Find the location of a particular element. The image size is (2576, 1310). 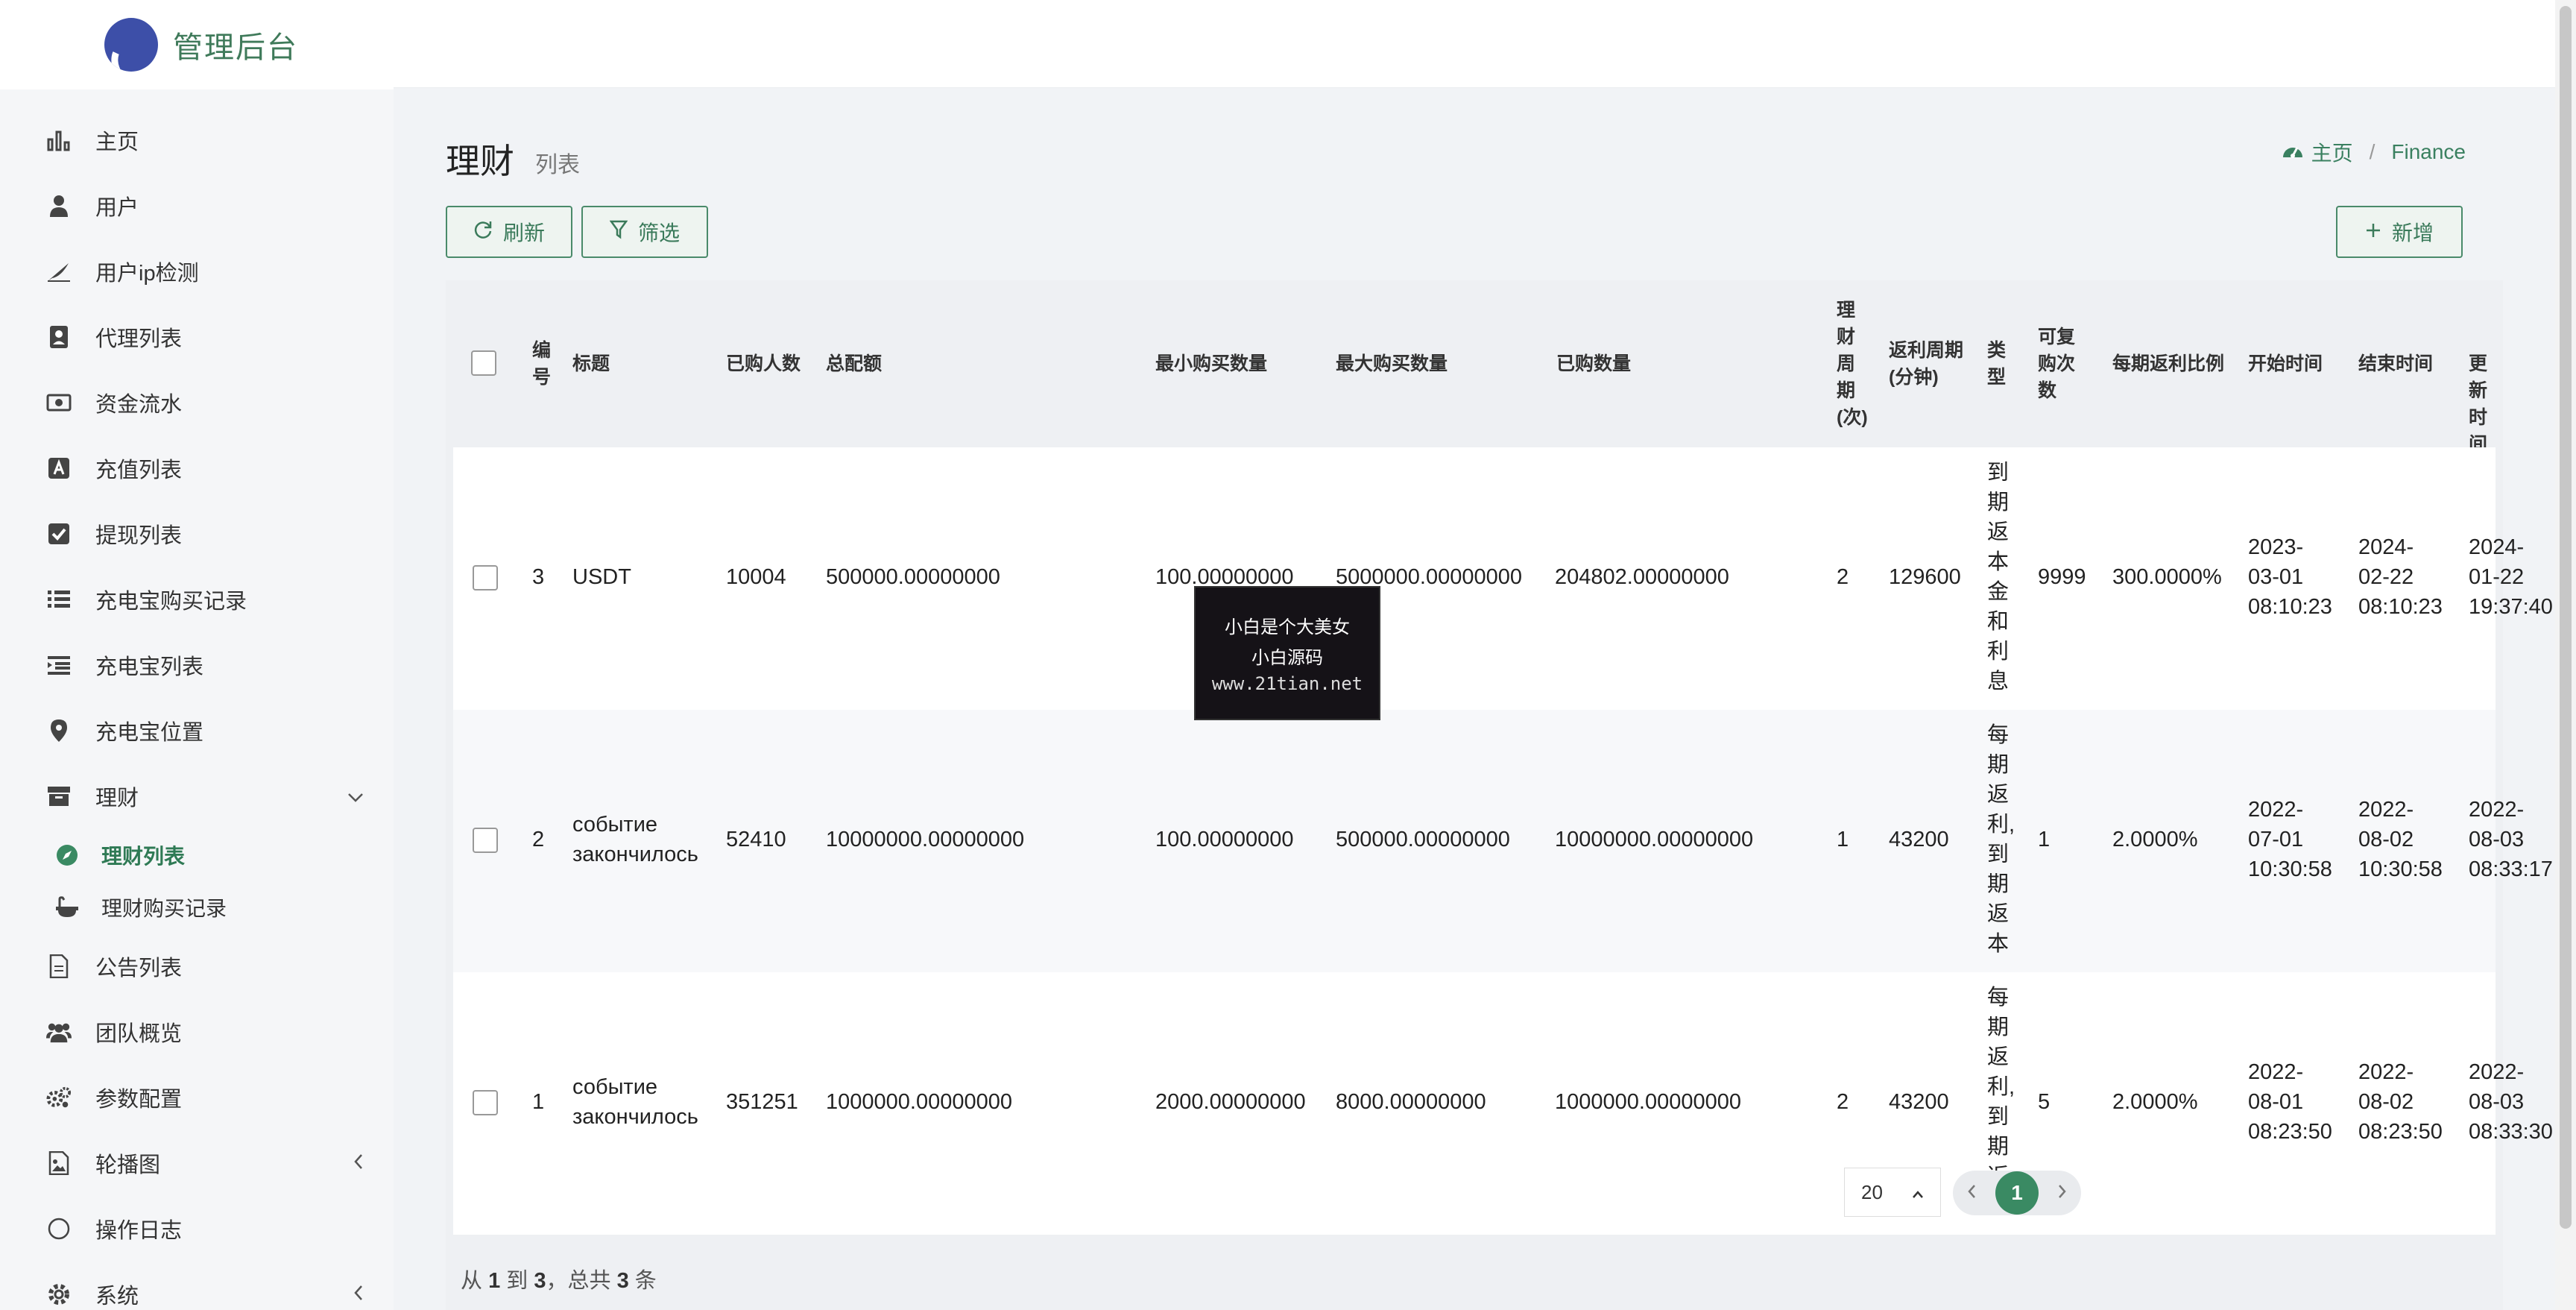

page-title: 理财 is located at coordinates (480, 161).